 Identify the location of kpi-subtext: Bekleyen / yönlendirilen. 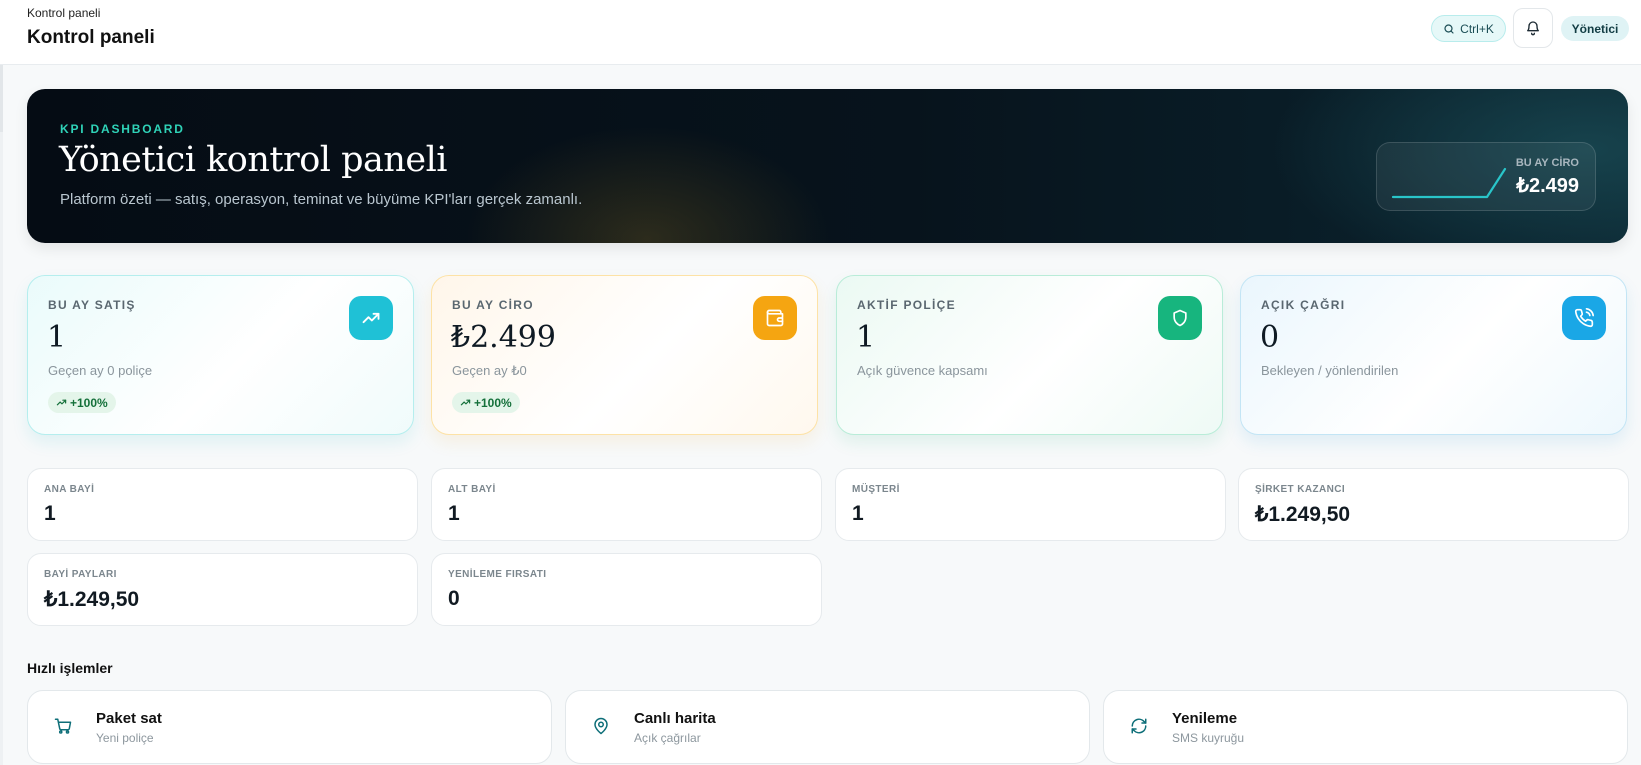
(1330, 370).